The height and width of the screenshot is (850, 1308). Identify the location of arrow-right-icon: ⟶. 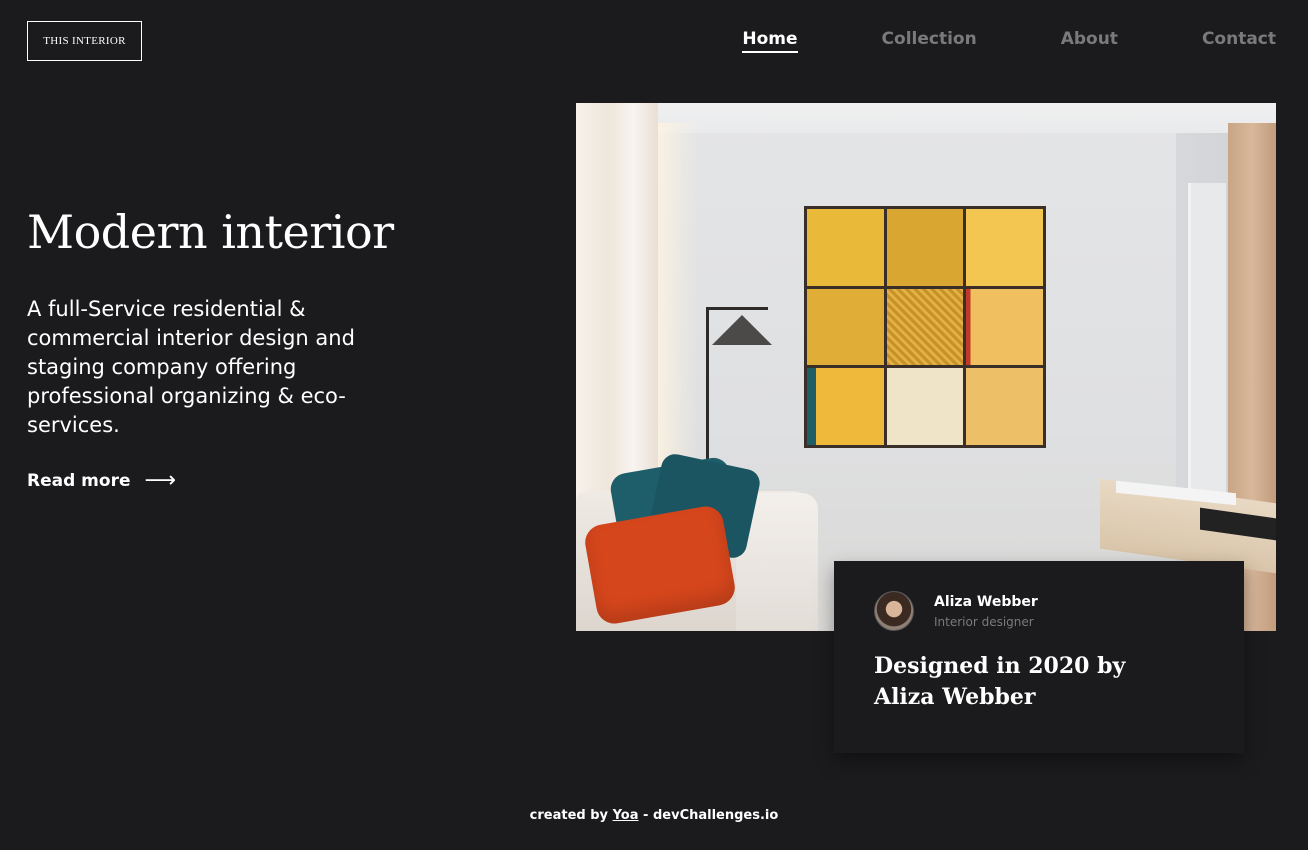
(160, 480).